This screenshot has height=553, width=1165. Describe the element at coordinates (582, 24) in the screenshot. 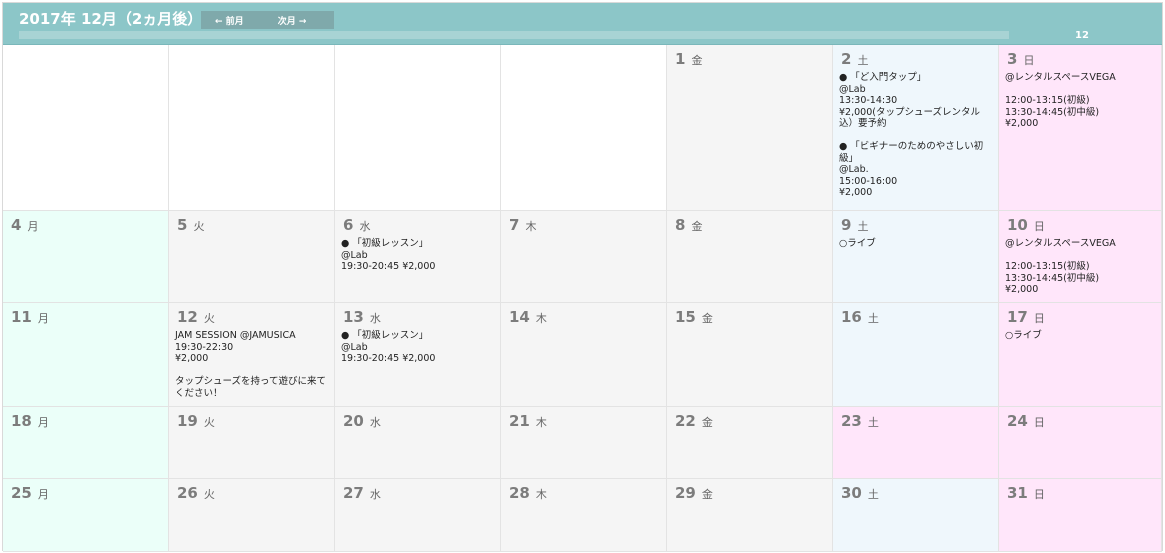

I see `calendar-header: 2017年 12月（2ヵ月後） ← 前月 次月 → 12` at that location.